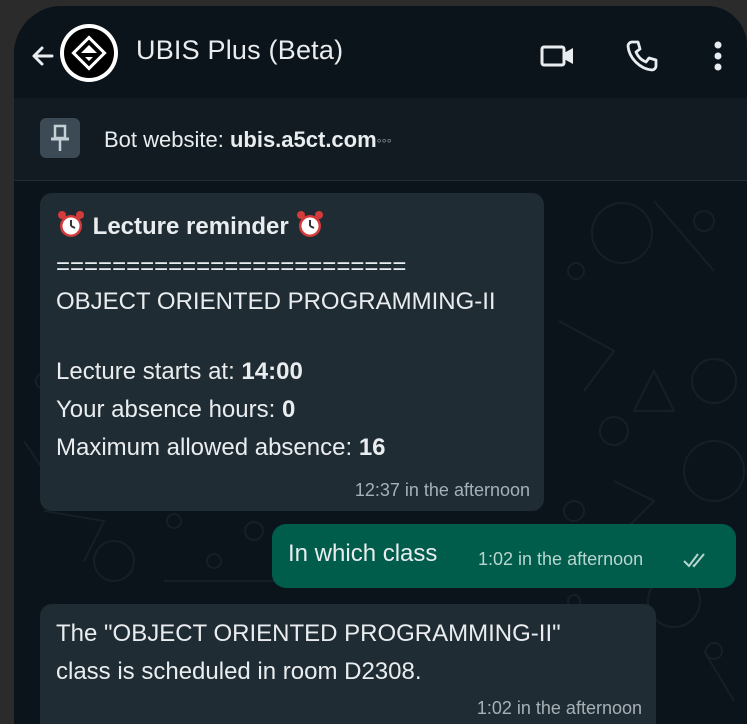 This screenshot has width=747, height=724. What do you see at coordinates (442, 490) in the screenshot?
I see `message-time: 12:37 in the afternoon` at bounding box center [442, 490].